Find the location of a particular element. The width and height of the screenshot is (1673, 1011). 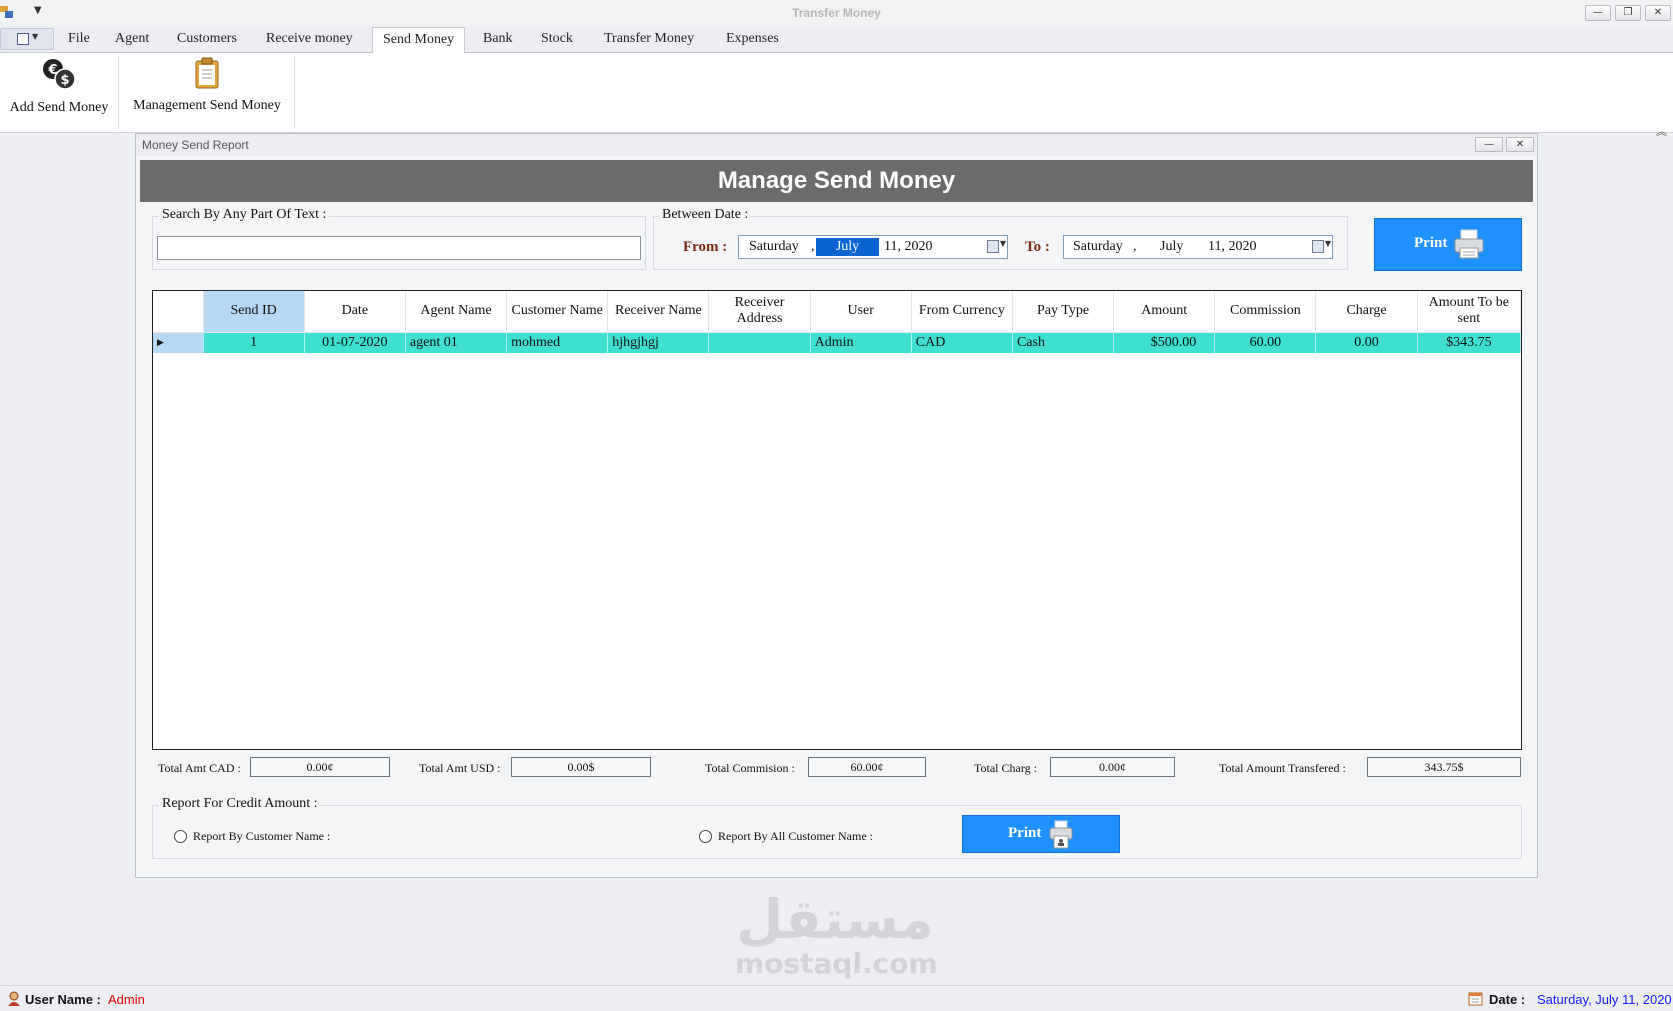

user-icon is located at coordinates (14, 998).